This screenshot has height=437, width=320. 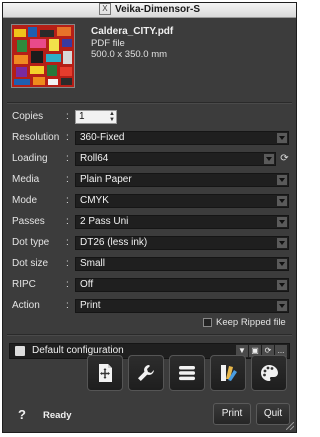 What do you see at coordinates (149, 117) in the screenshot?
I see `setting-copies: Copies : 1 ▲ ▼` at bounding box center [149, 117].